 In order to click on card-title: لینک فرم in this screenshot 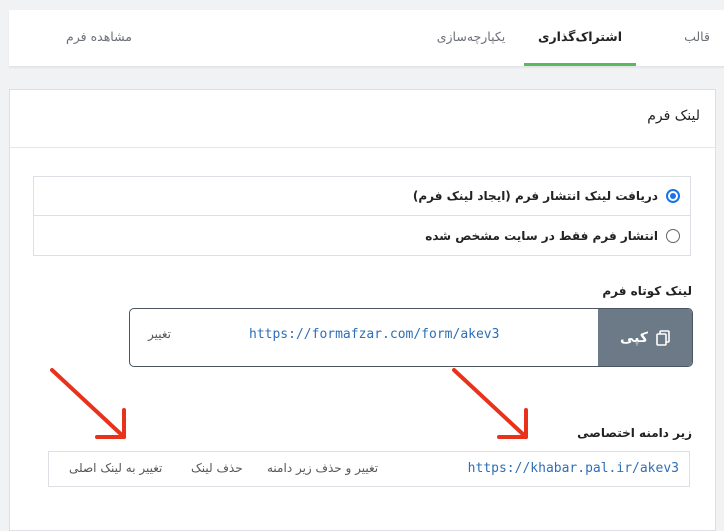, I will do `click(673, 116)`.